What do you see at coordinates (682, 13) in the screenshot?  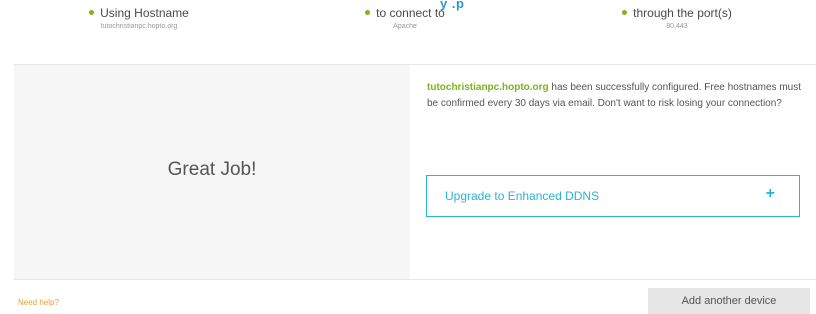 I see `summary-port-label: through the port(s)` at bounding box center [682, 13].